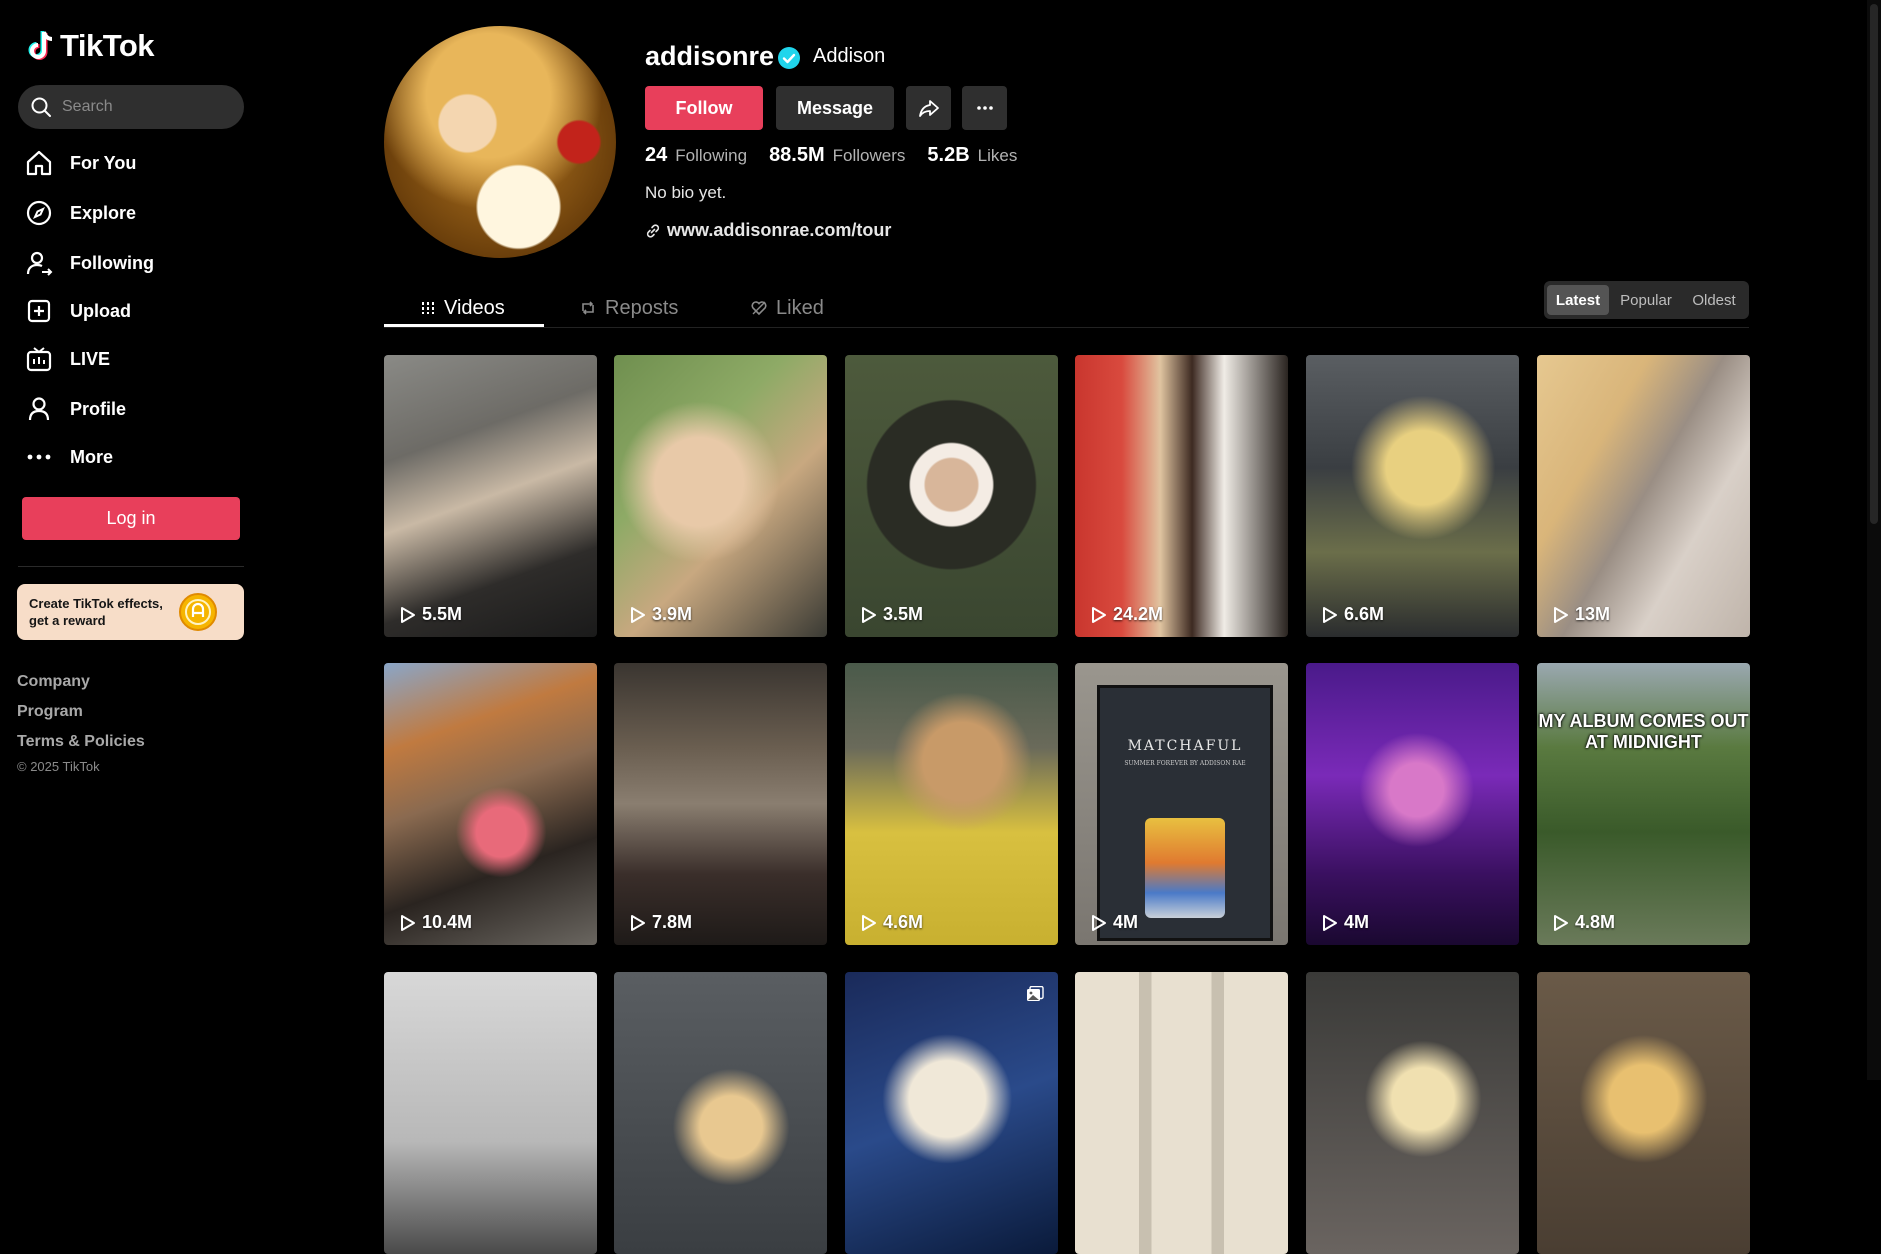 Image resolution: width=1881 pixels, height=1254 pixels. What do you see at coordinates (672, 614) in the screenshot?
I see `view-count-text: 3.9M` at bounding box center [672, 614].